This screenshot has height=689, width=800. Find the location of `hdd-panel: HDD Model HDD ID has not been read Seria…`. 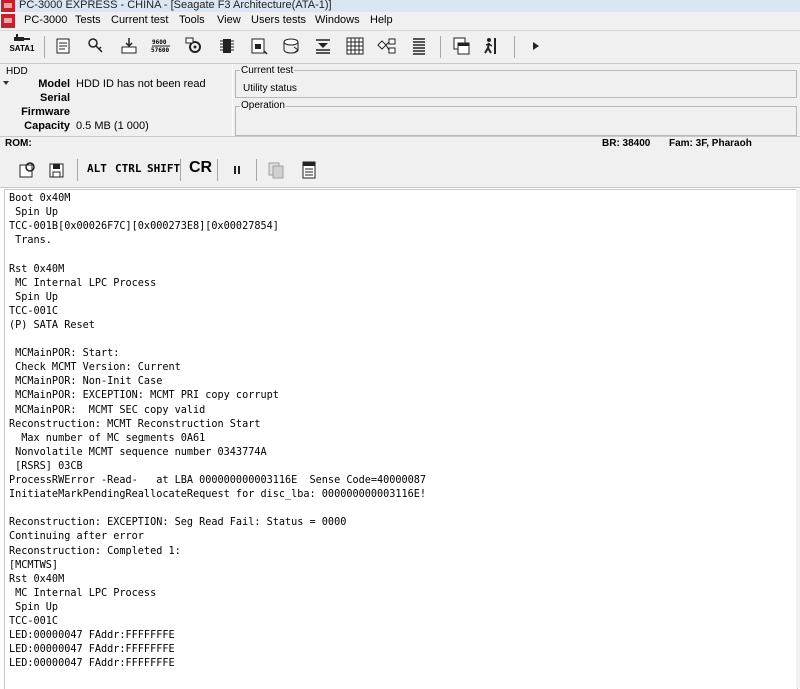

hdd-panel: HDD Model HDD ID has not been read Seria… is located at coordinates (116, 101).